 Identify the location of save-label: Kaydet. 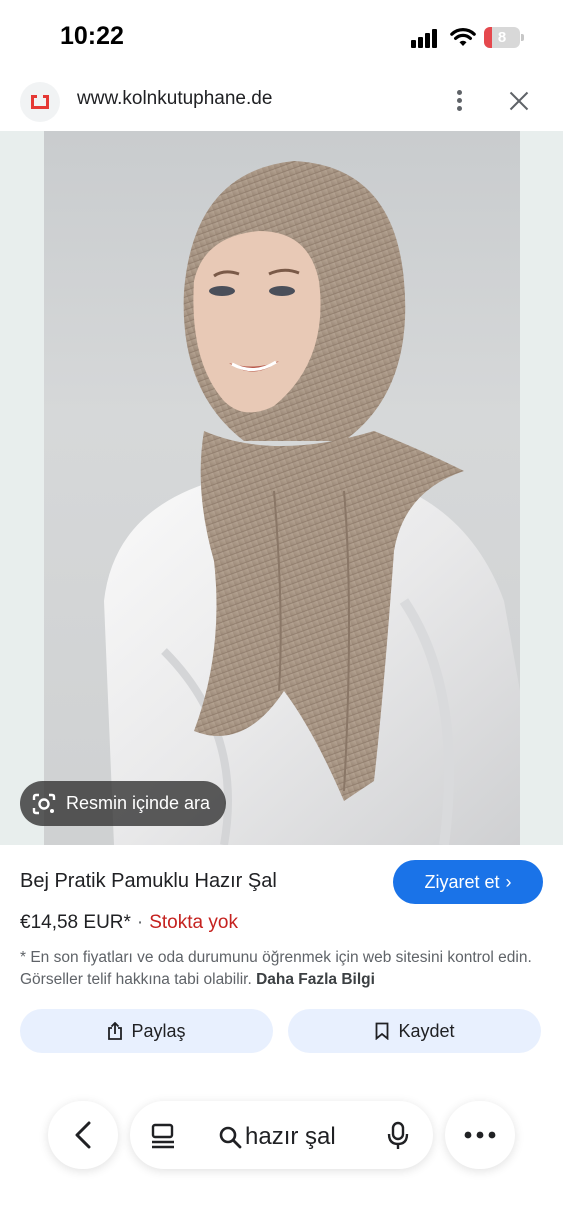
(426, 1030).